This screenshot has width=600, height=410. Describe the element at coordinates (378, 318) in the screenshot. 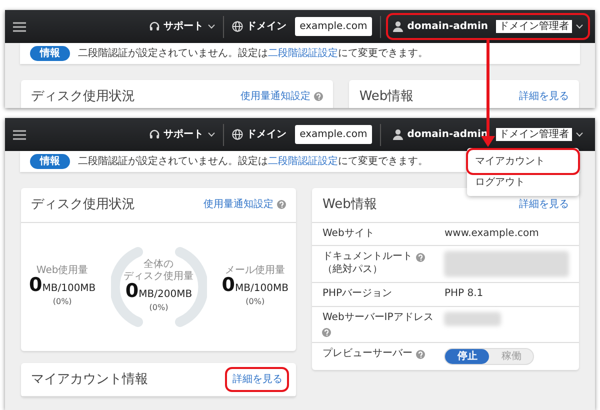

I see `info-label: WebサーバーIPアドレス` at that location.